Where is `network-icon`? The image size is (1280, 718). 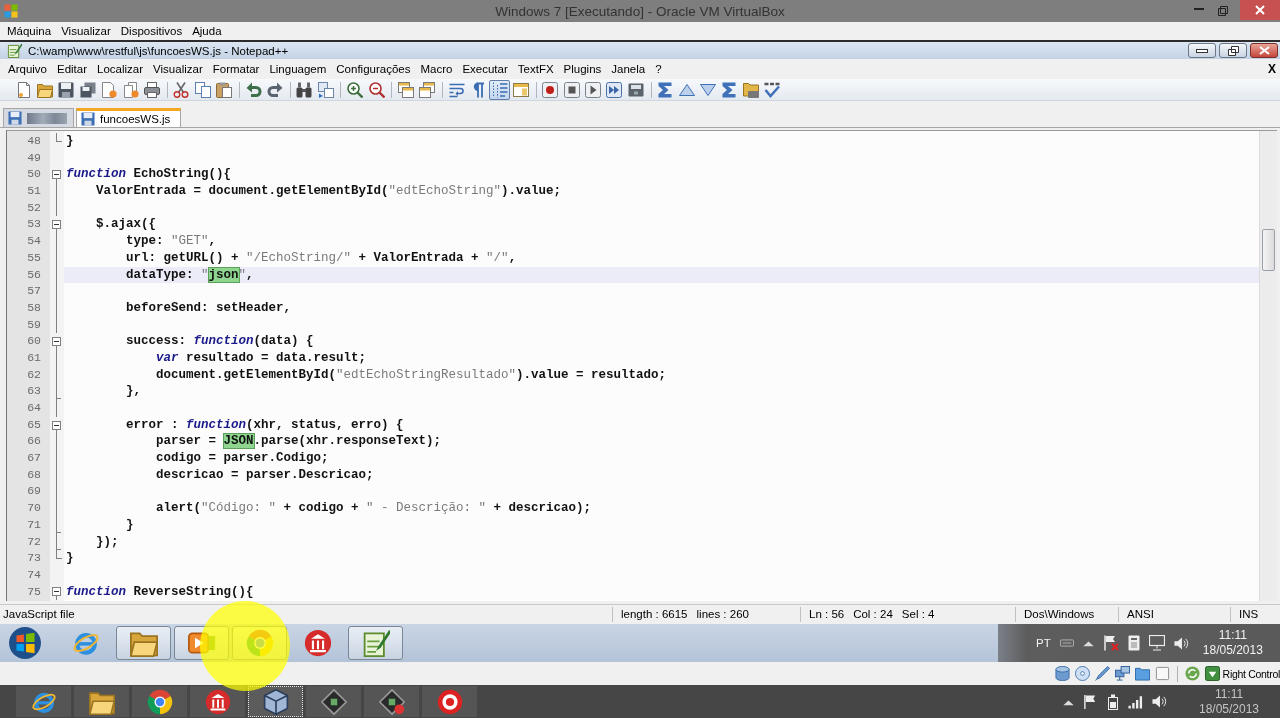 network-icon is located at coordinates (1122, 673).